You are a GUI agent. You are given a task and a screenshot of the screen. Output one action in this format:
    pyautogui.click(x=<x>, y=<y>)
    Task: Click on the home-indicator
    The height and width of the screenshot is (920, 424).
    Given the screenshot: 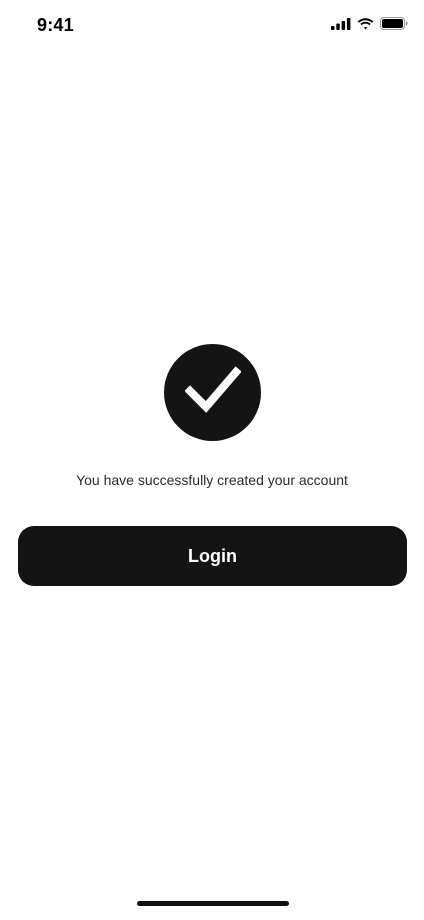 What is the action you would take?
    pyautogui.click(x=213, y=903)
    